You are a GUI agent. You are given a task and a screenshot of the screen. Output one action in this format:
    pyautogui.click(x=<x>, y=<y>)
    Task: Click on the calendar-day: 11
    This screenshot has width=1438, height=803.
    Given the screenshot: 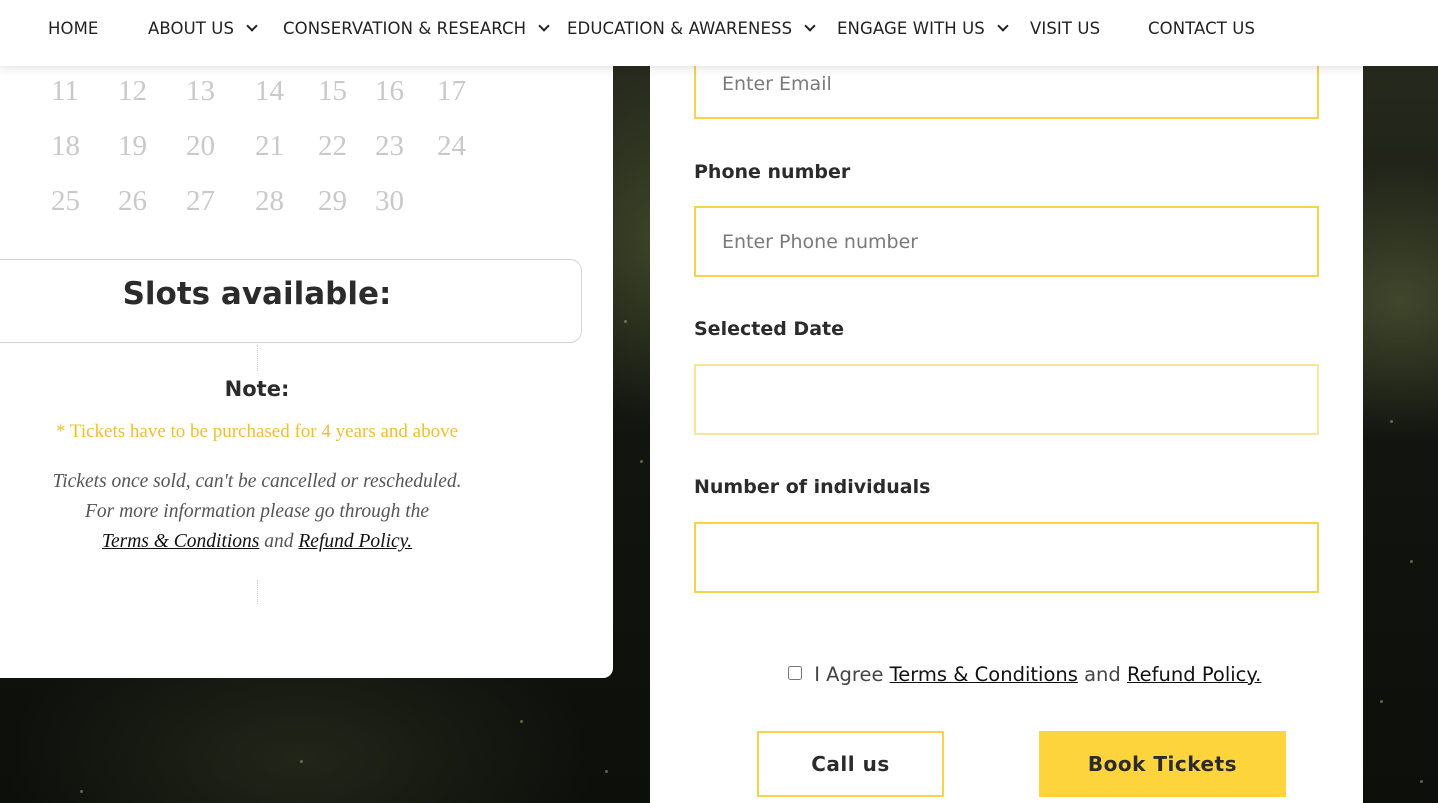 What is the action you would take?
    pyautogui.click(x=65, y=91)
    